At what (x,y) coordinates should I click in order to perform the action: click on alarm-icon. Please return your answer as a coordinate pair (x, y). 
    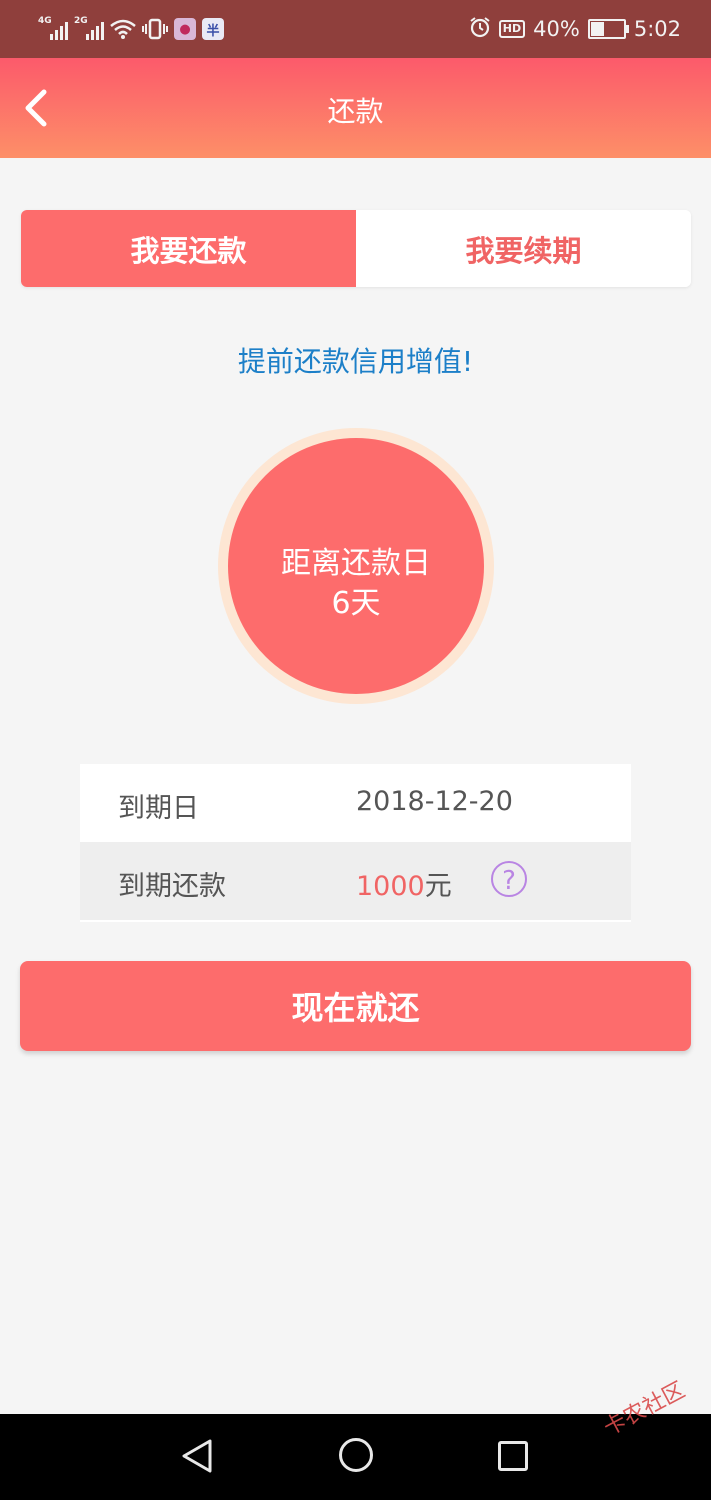
    Looking at the image, I should click on (480, 29).